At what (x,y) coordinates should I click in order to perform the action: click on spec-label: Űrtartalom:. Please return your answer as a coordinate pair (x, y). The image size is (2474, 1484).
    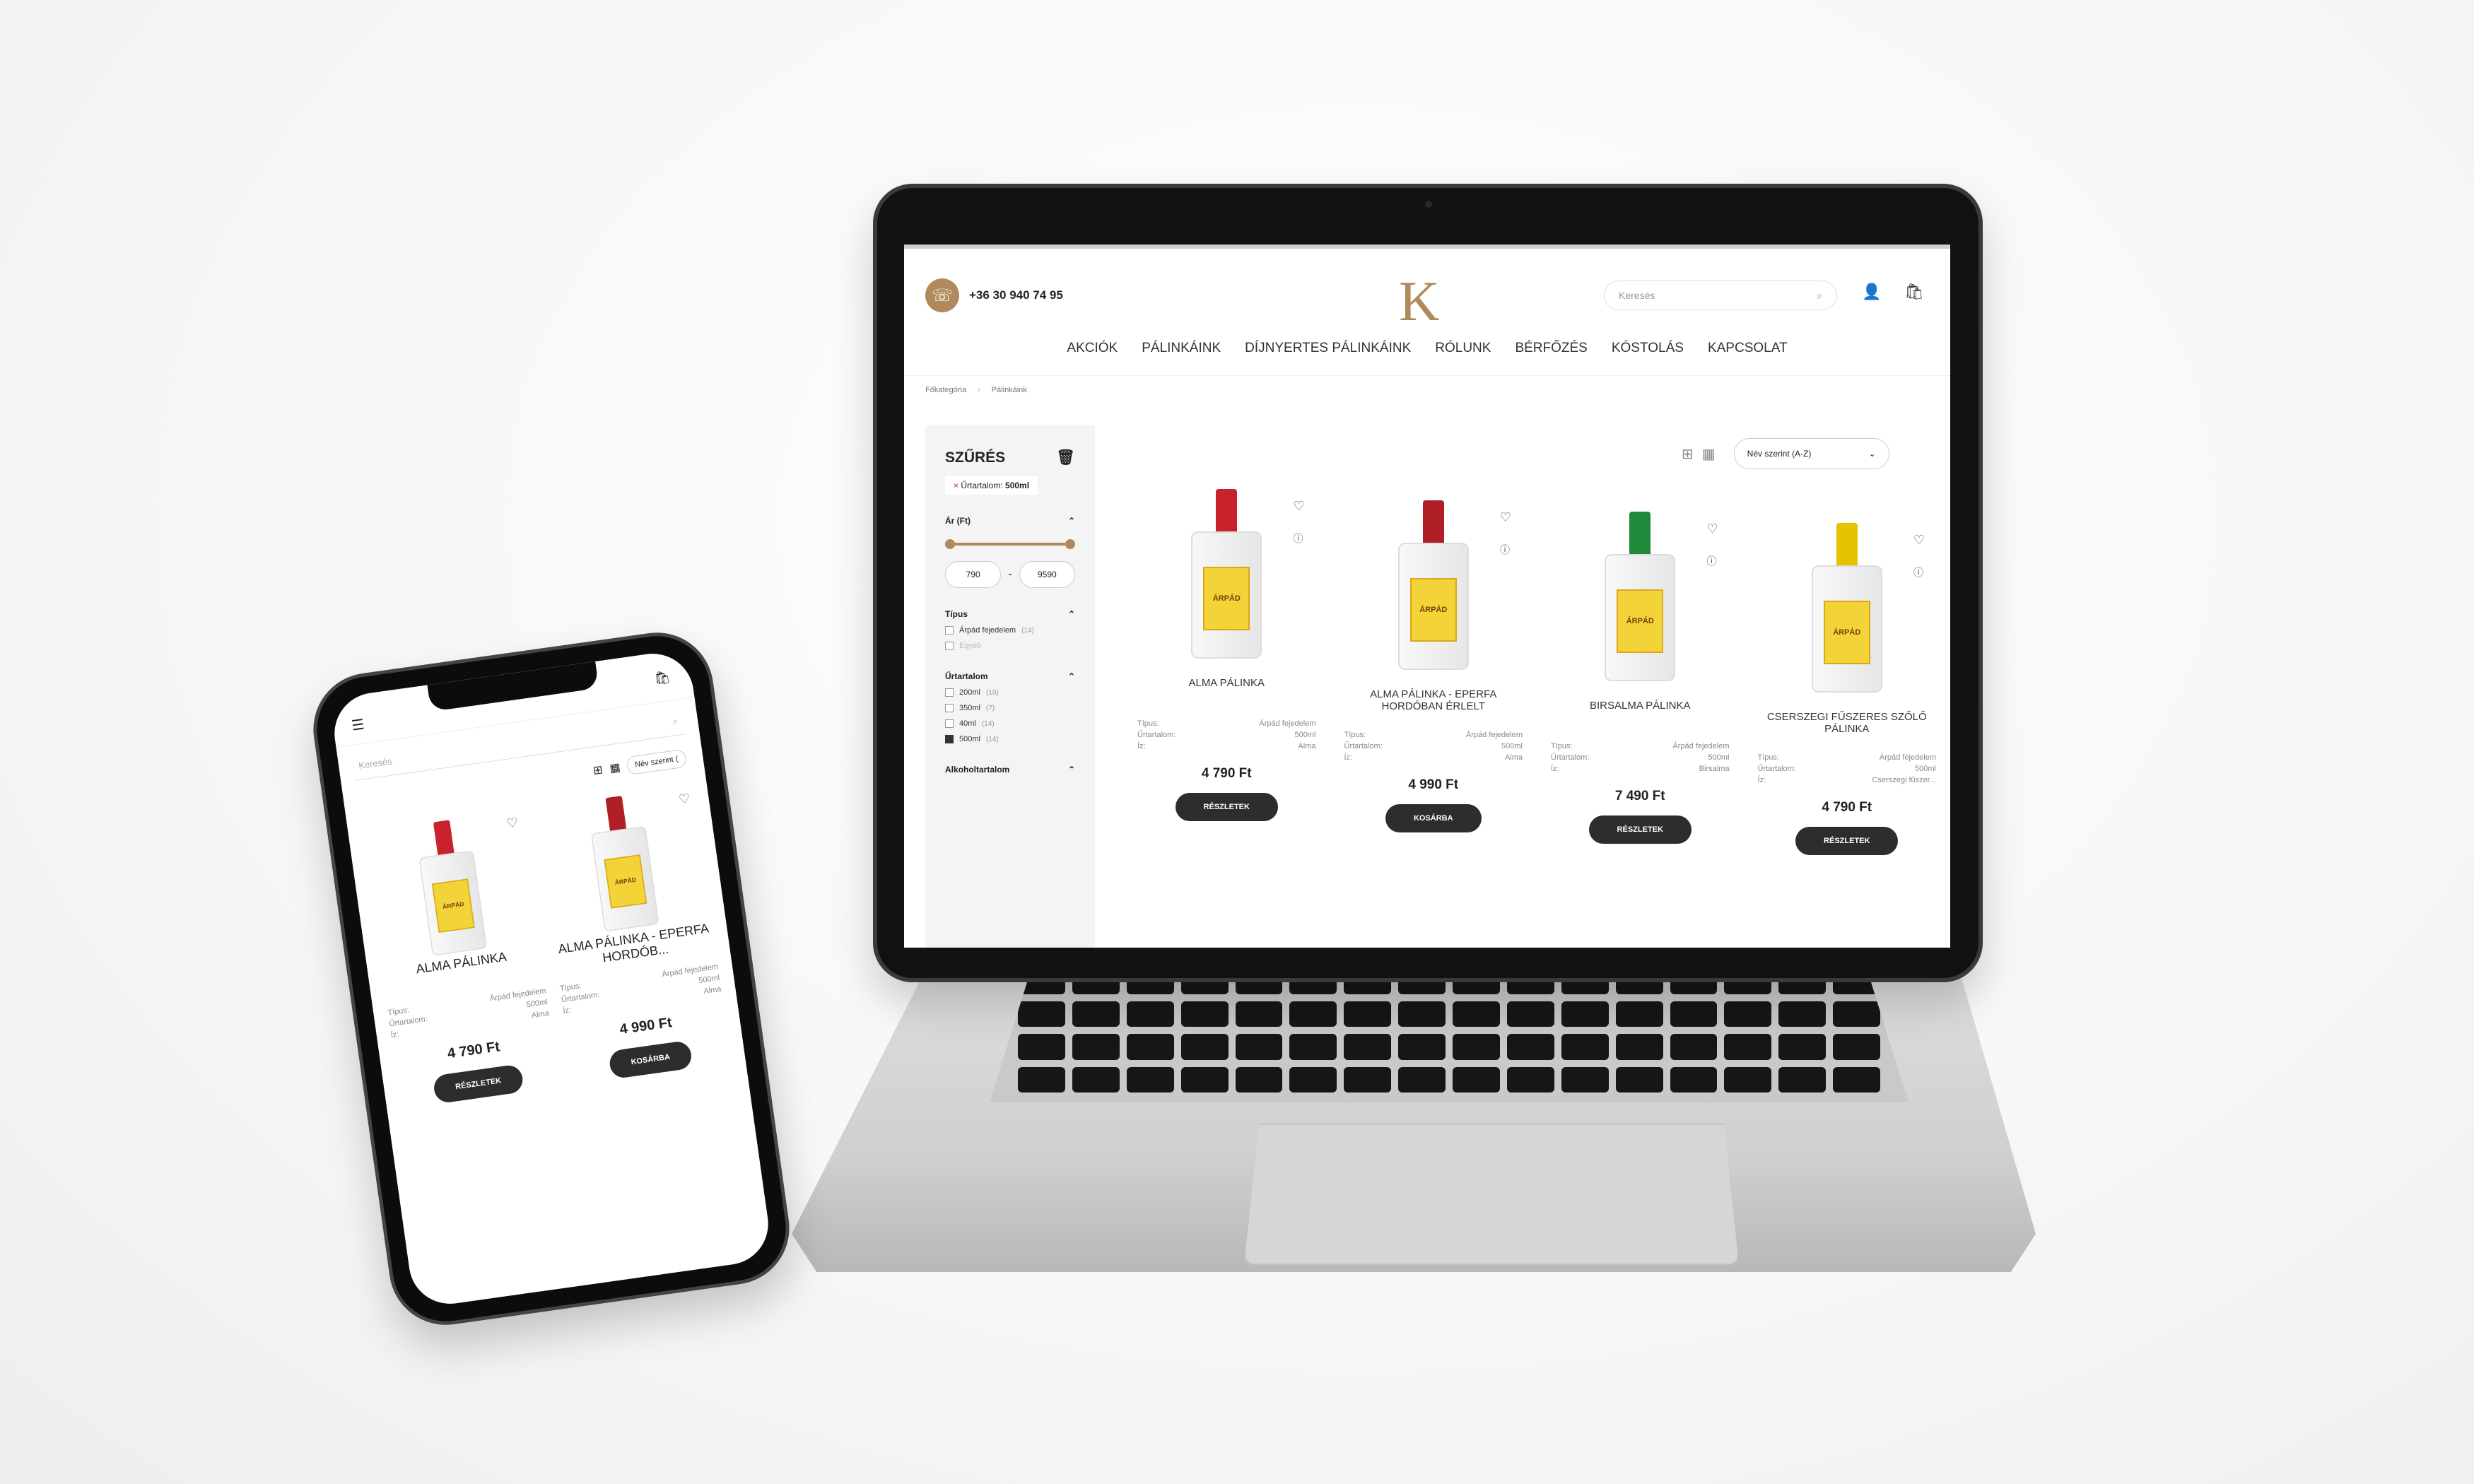
    Looking at the image, I should click on (1156, 735).